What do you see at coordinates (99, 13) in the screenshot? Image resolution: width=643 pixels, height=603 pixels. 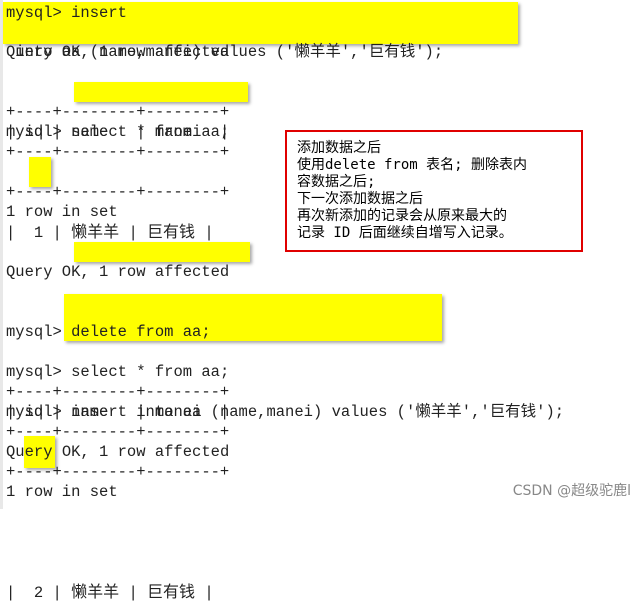 I see `sql-command: insert` at bounding box center [99, 13].